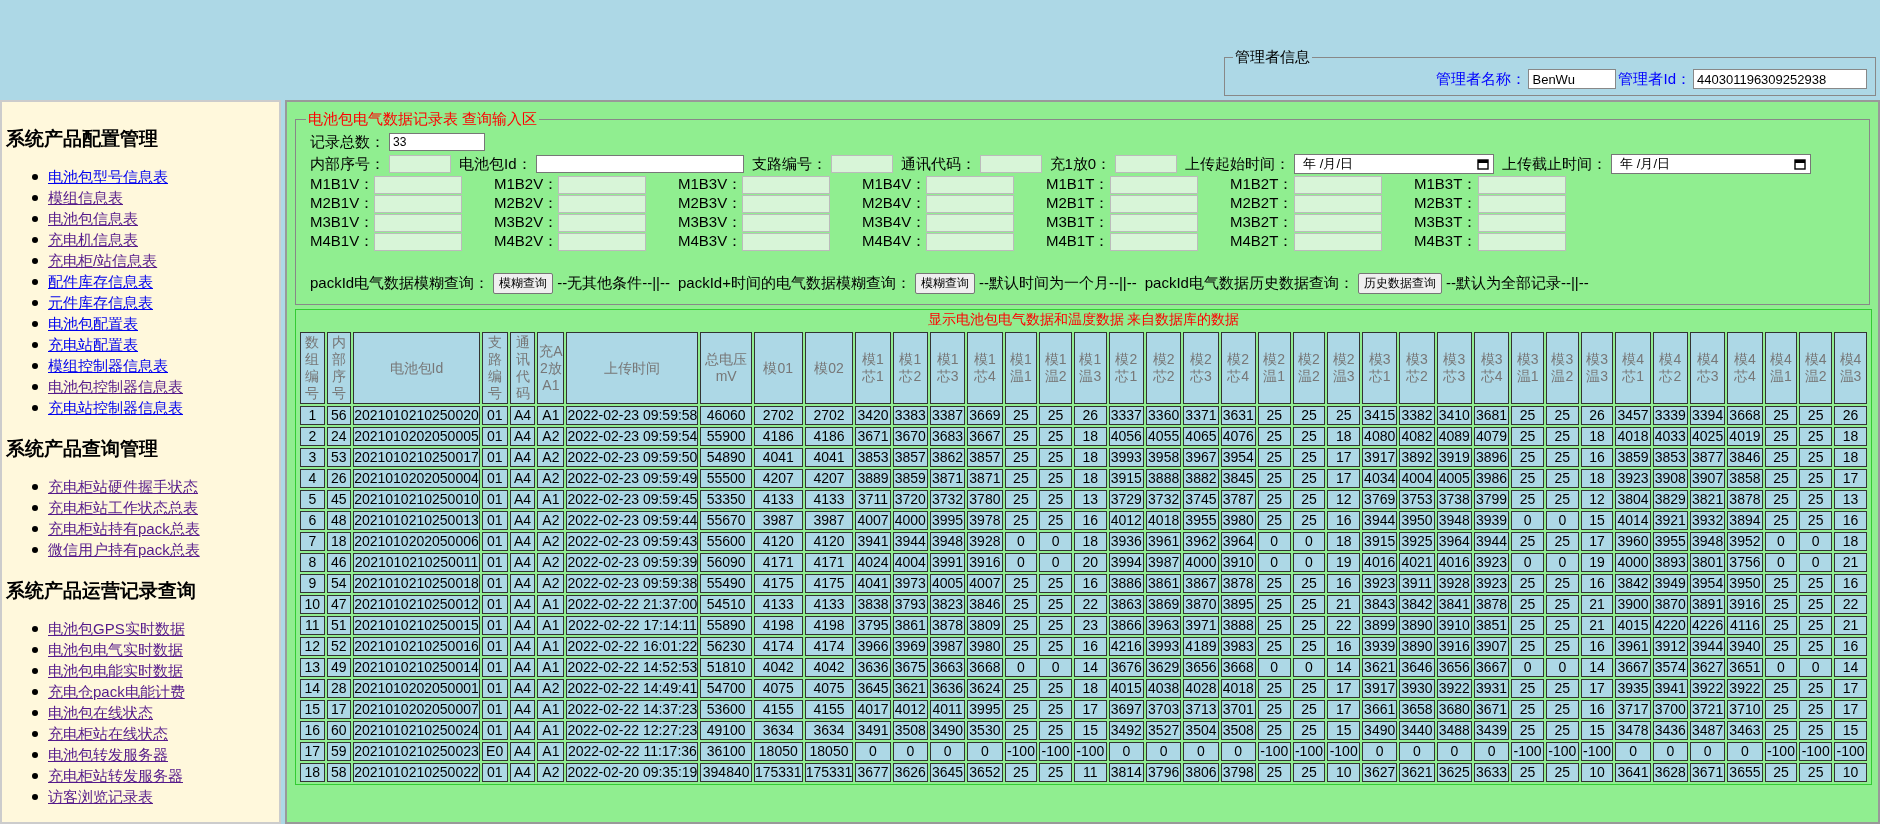 Image resolution: width=1880 pixels, height=824 pixels. What do you see at coordinates (1454, 730) in the screenshot?
I see `table-cell: 3488` at bounding box center [1454, 730].